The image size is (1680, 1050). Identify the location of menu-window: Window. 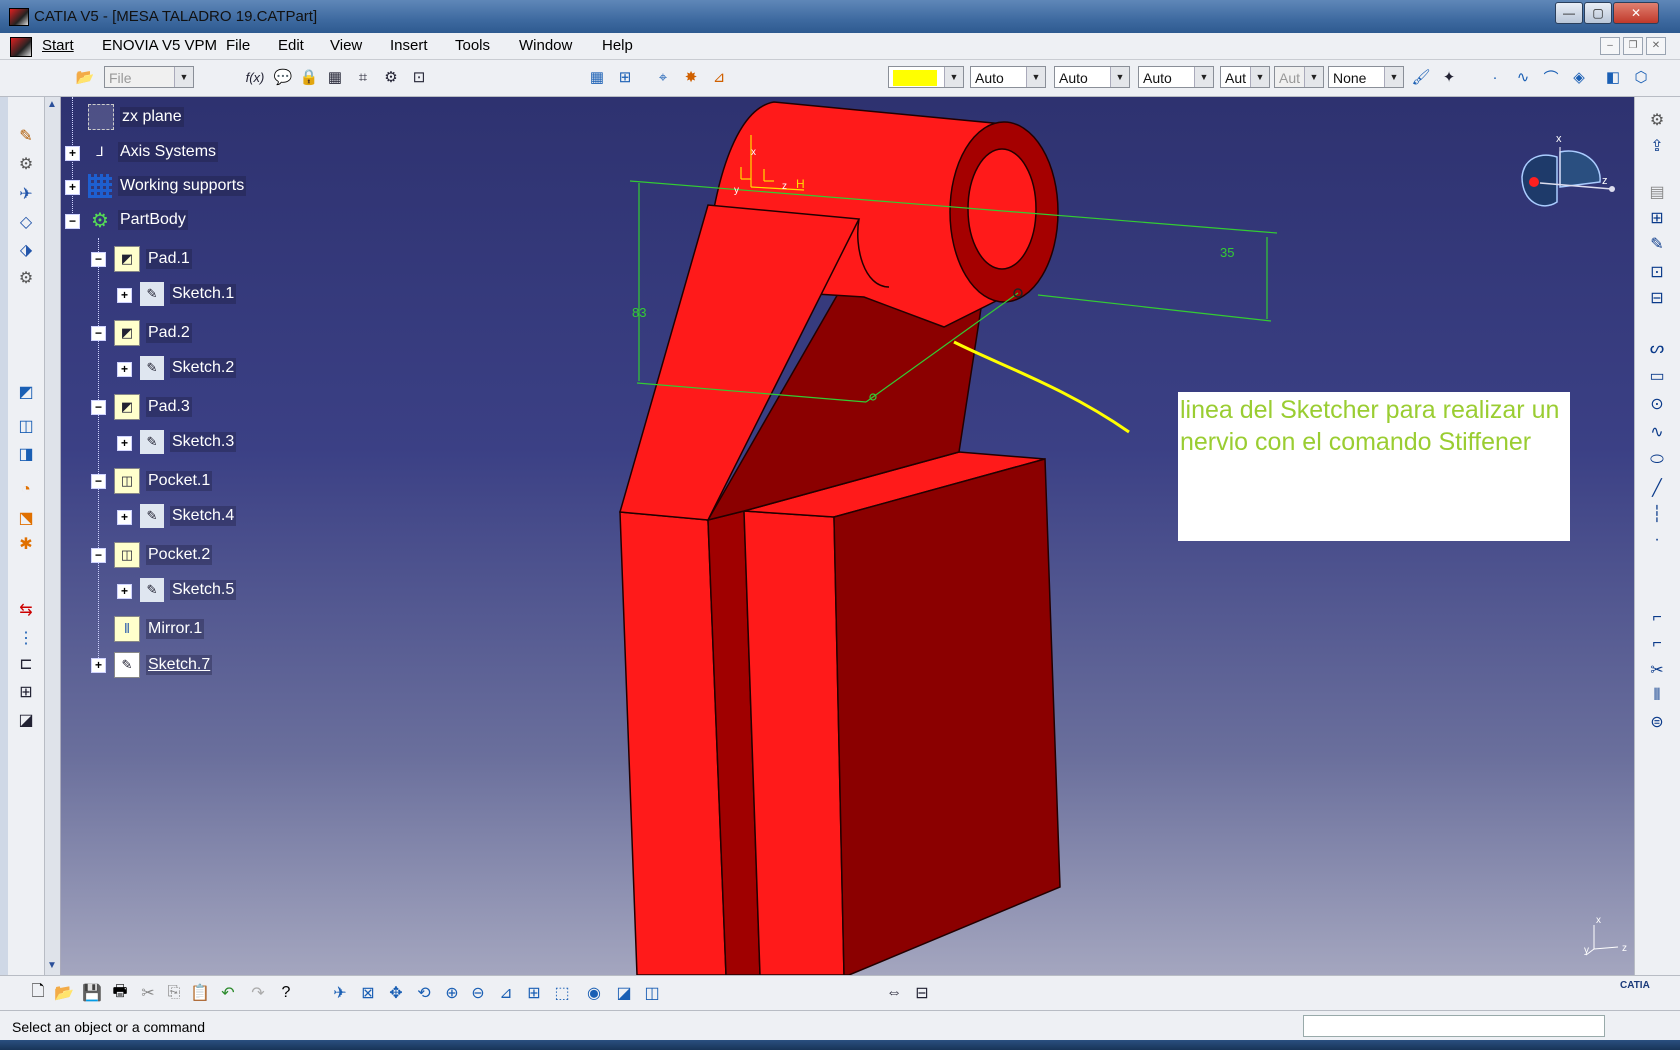
(545, 45).